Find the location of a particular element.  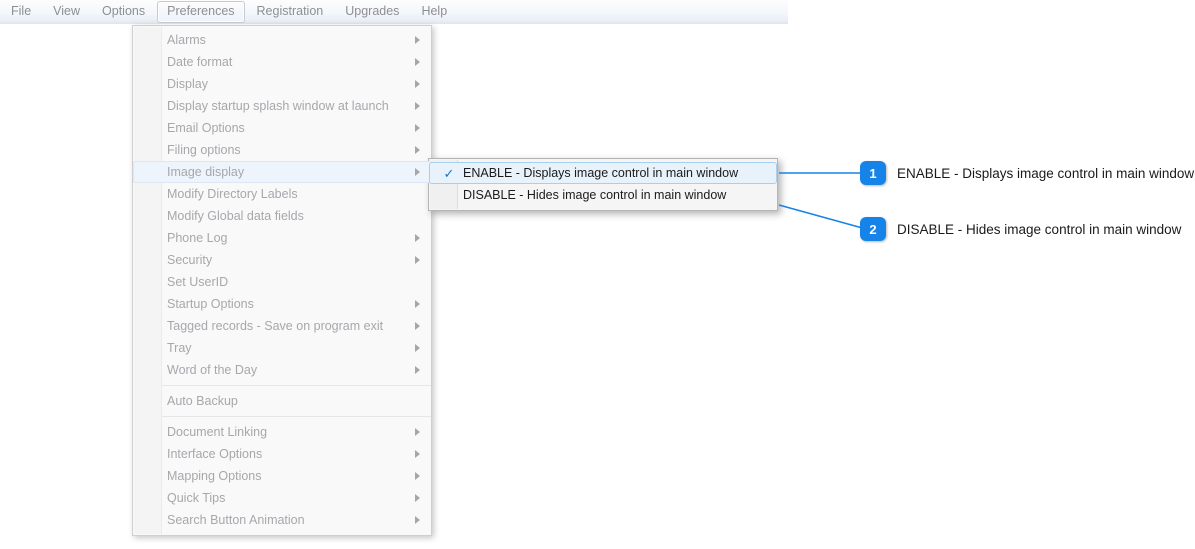

menu-item-date-format: Date format is located at coordinates (282, 62).